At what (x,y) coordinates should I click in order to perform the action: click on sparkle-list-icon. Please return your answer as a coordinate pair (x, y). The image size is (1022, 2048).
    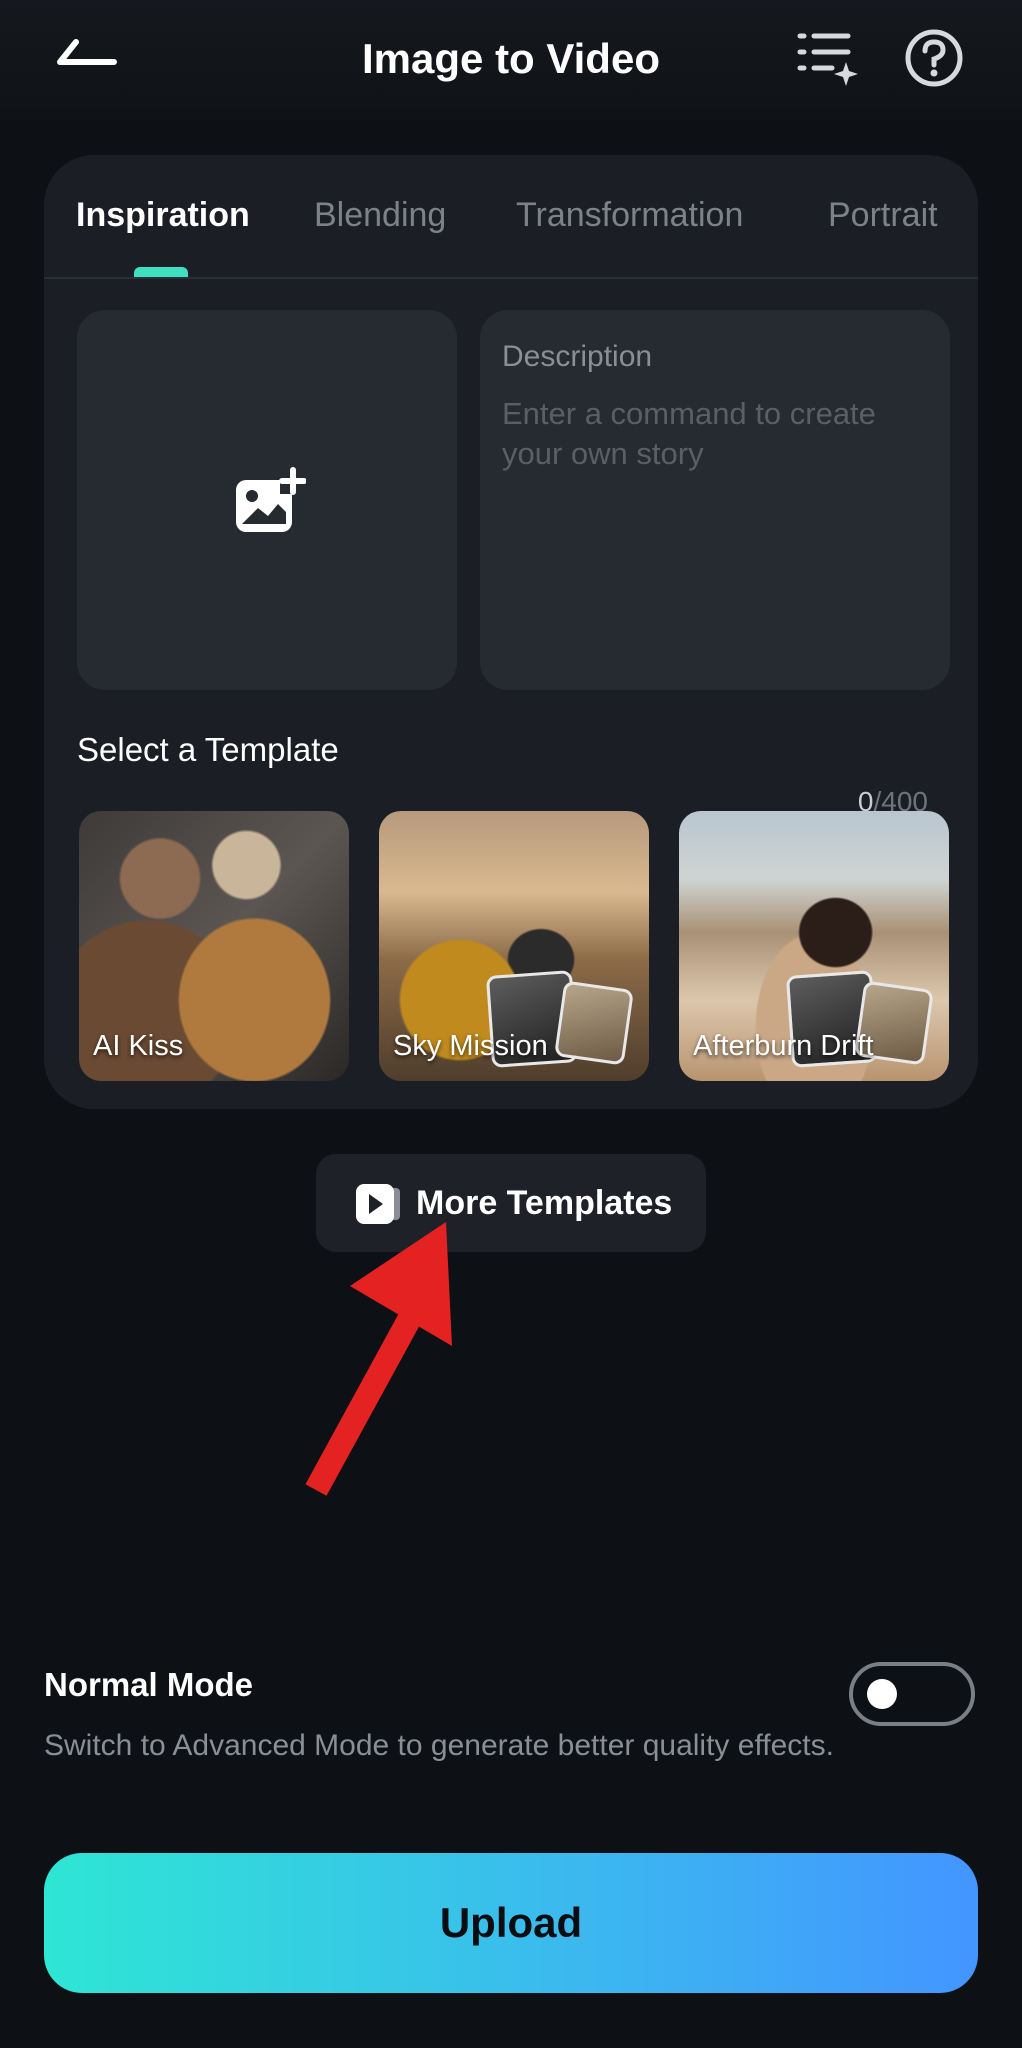
    Looking at the image, I should click on (827, 59).